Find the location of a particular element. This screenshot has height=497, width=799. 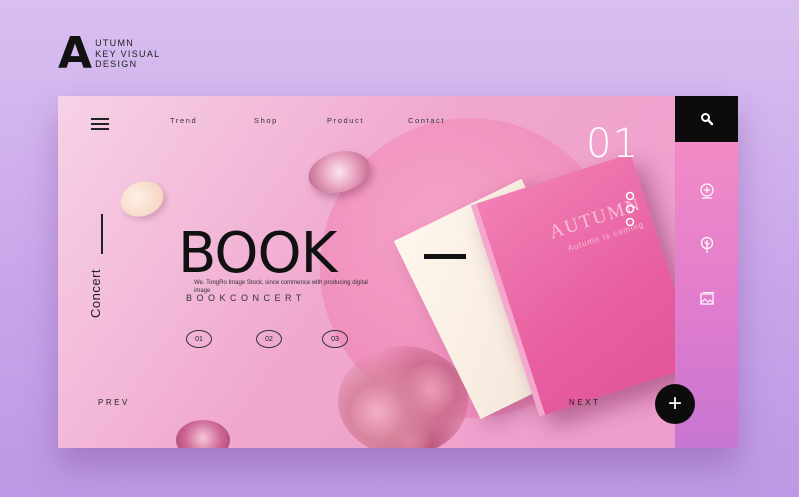

brand-logo: A UTUMN KEY VISUAL DESIGN is located at coordinates (109, 53).